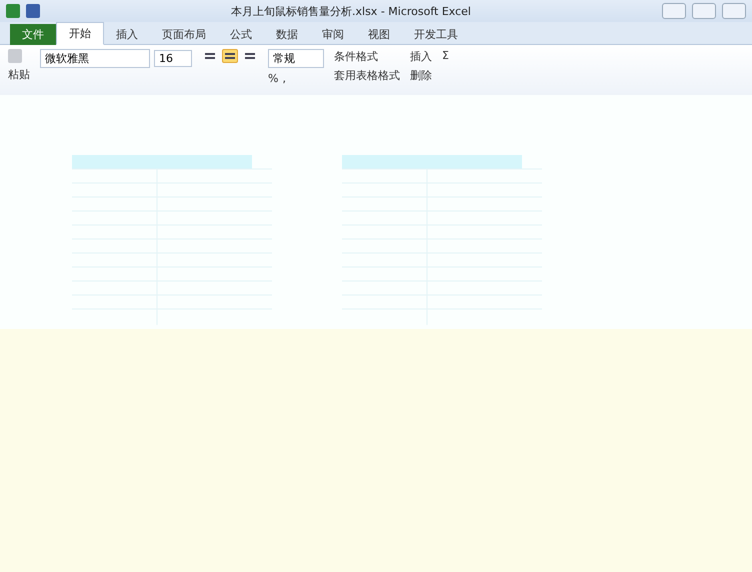 This screenshot has width=752, height=572. Describe the element at coordinates (421, 56) in the screenshot. I see `cells-menu-button: 插入` at that location.